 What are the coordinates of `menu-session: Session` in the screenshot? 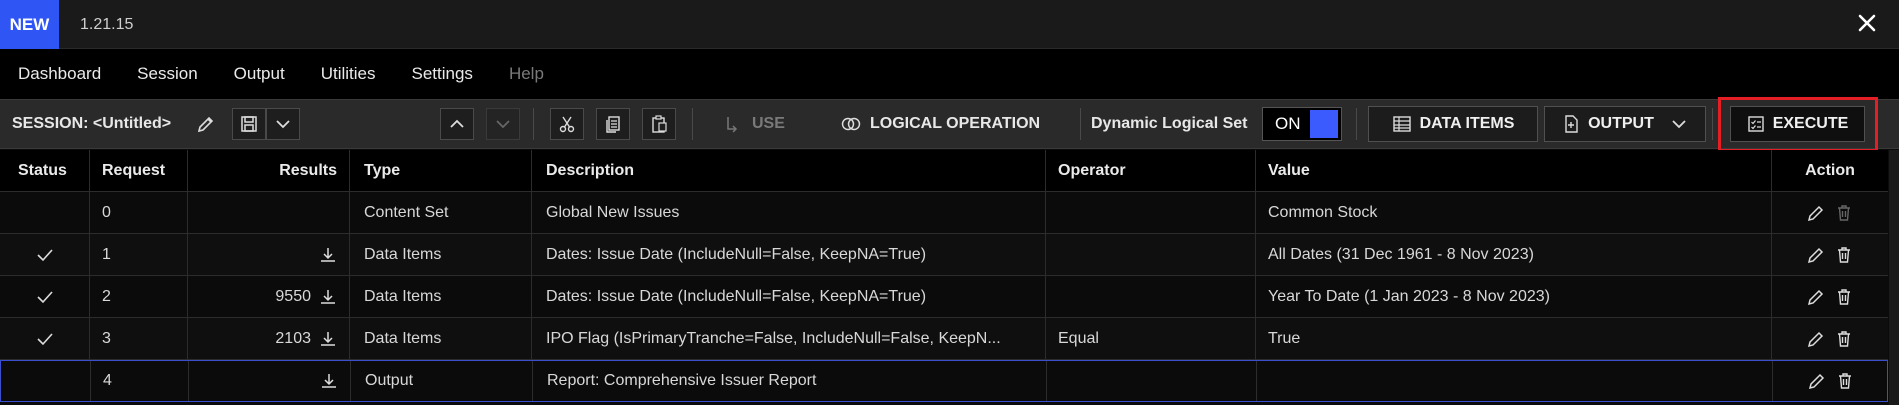 It's located at (167, 74).